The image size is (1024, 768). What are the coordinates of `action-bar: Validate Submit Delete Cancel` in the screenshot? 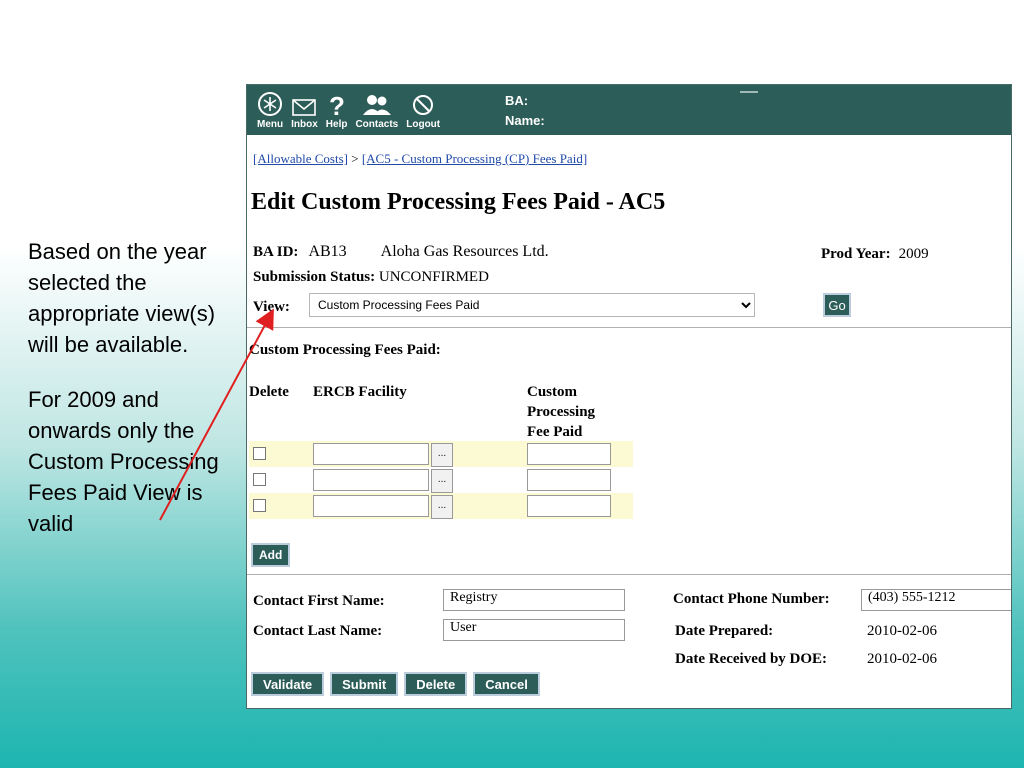 It's located at (395, 684).